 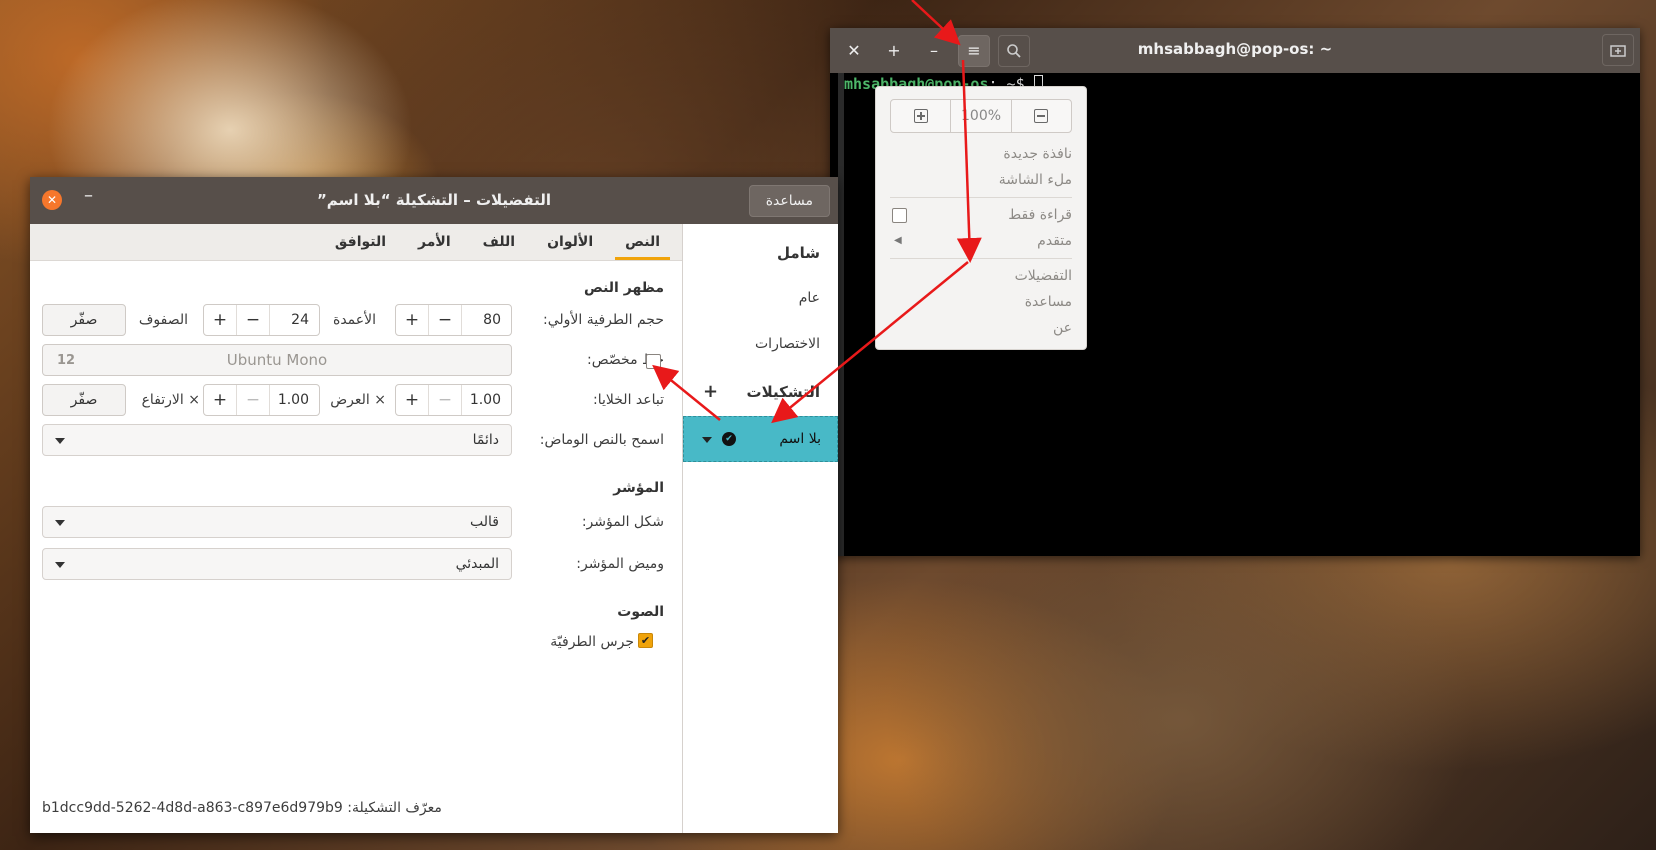 What do you see at coordinates (434, 242) in the screenshot?
I see `tab-command: الأمر` at bounding box center [434, 242].